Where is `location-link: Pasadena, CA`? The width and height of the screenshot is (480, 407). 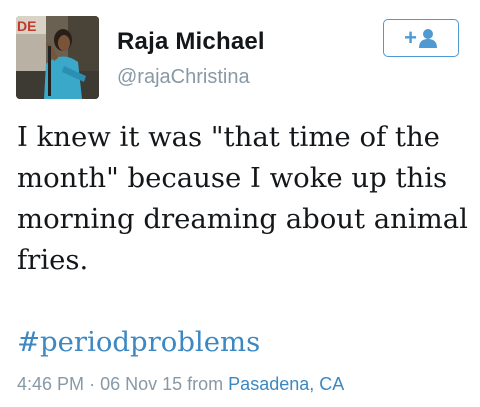 location-link: Pasadena, CA is located at coordinates (286, 384).